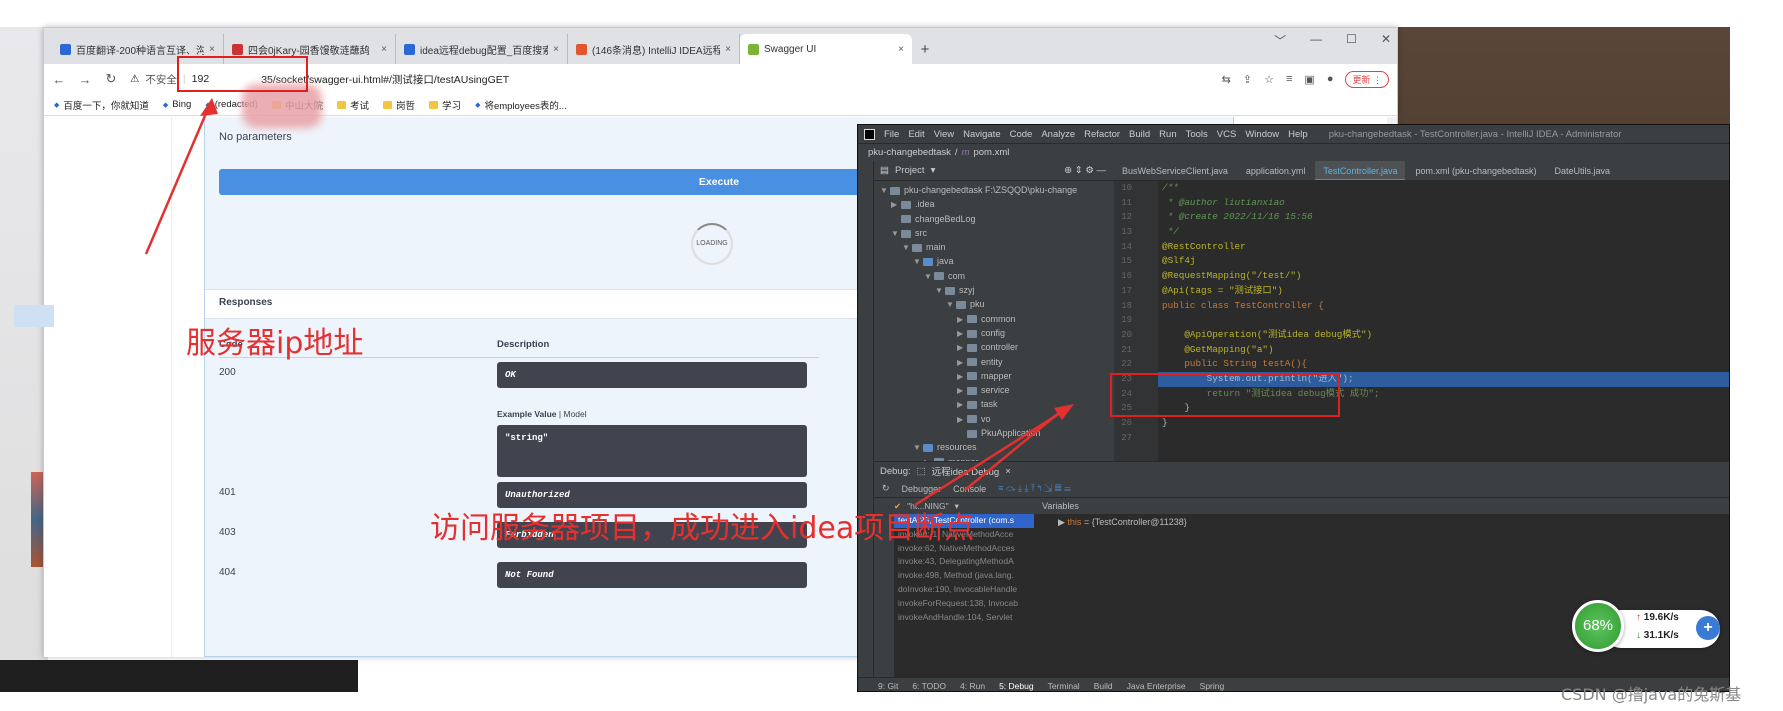 The image size is (1783, 711). I want to click on upload-arrow-icon: ↑, so click(1638, 617).